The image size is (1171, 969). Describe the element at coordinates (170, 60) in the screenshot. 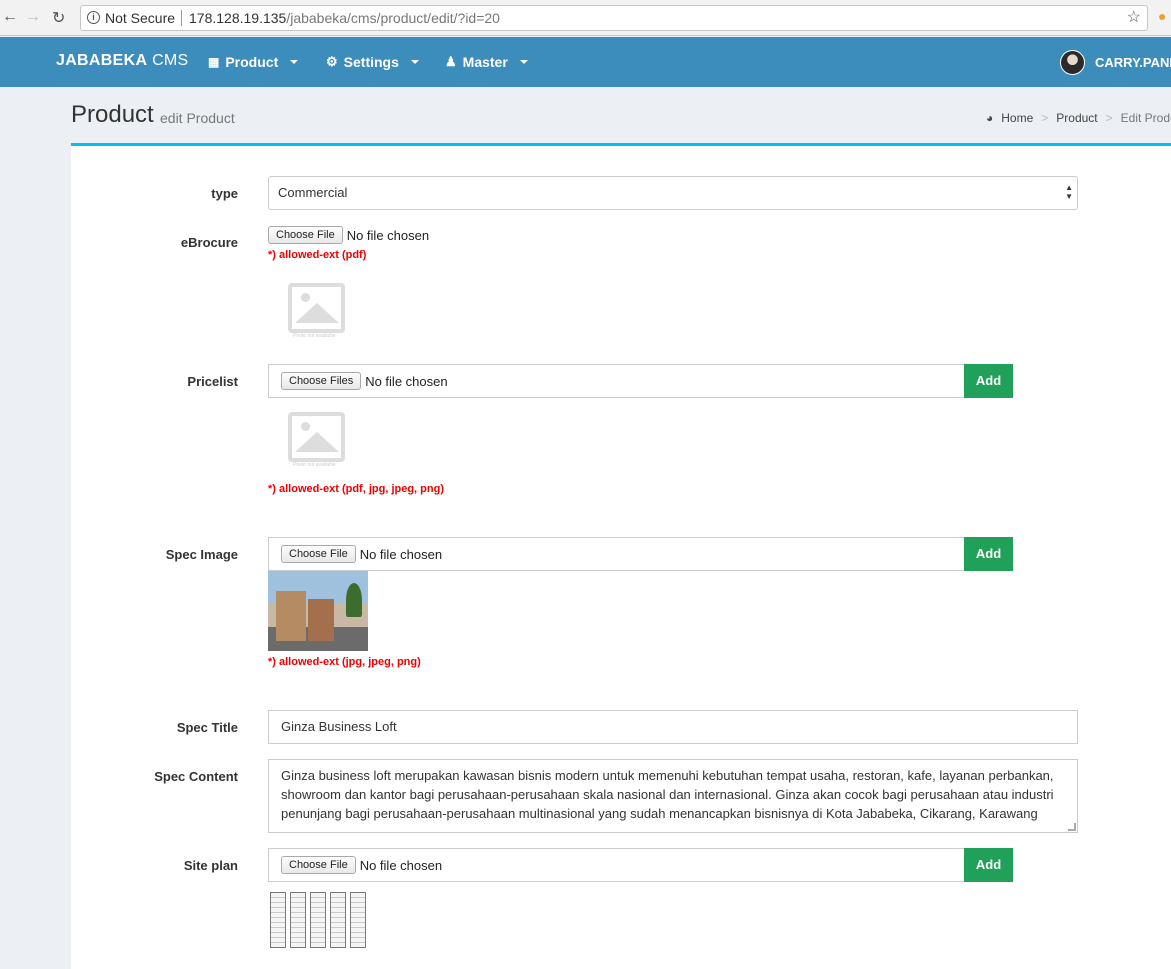

I see `brand-rest: CMS` at that location.